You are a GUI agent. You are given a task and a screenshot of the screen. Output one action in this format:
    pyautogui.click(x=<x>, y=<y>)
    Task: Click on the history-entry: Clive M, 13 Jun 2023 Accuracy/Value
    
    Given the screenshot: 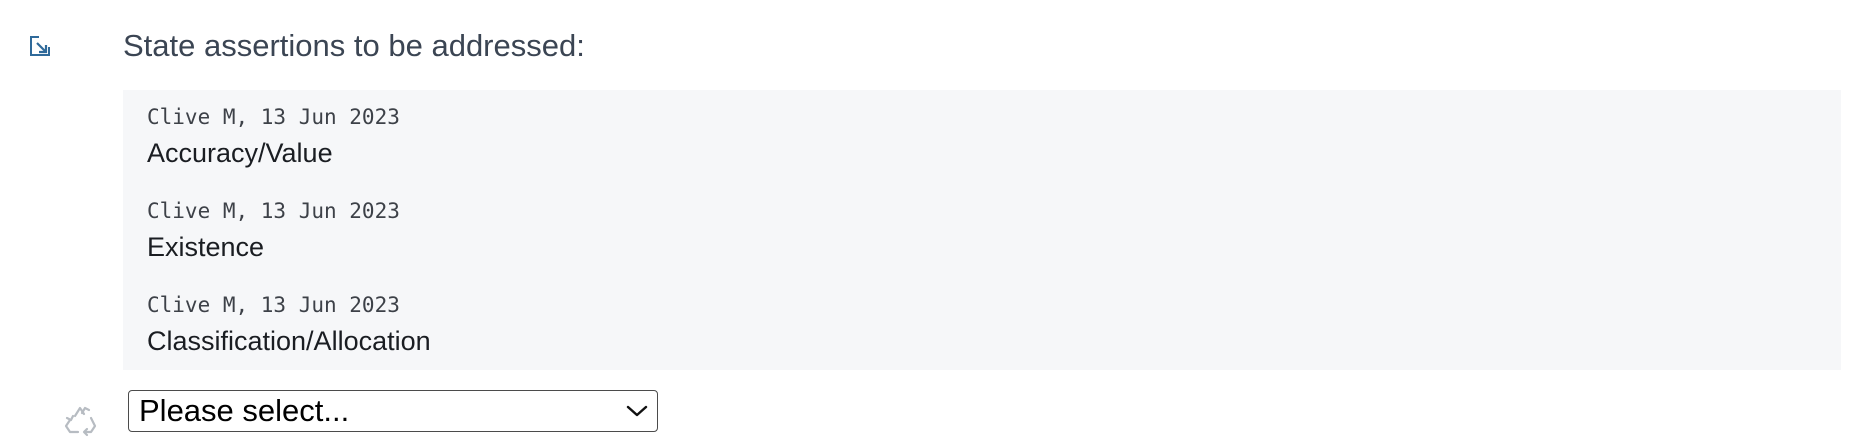 What is the action you would take?
    pyautogui.click(x=273, y=137)
    